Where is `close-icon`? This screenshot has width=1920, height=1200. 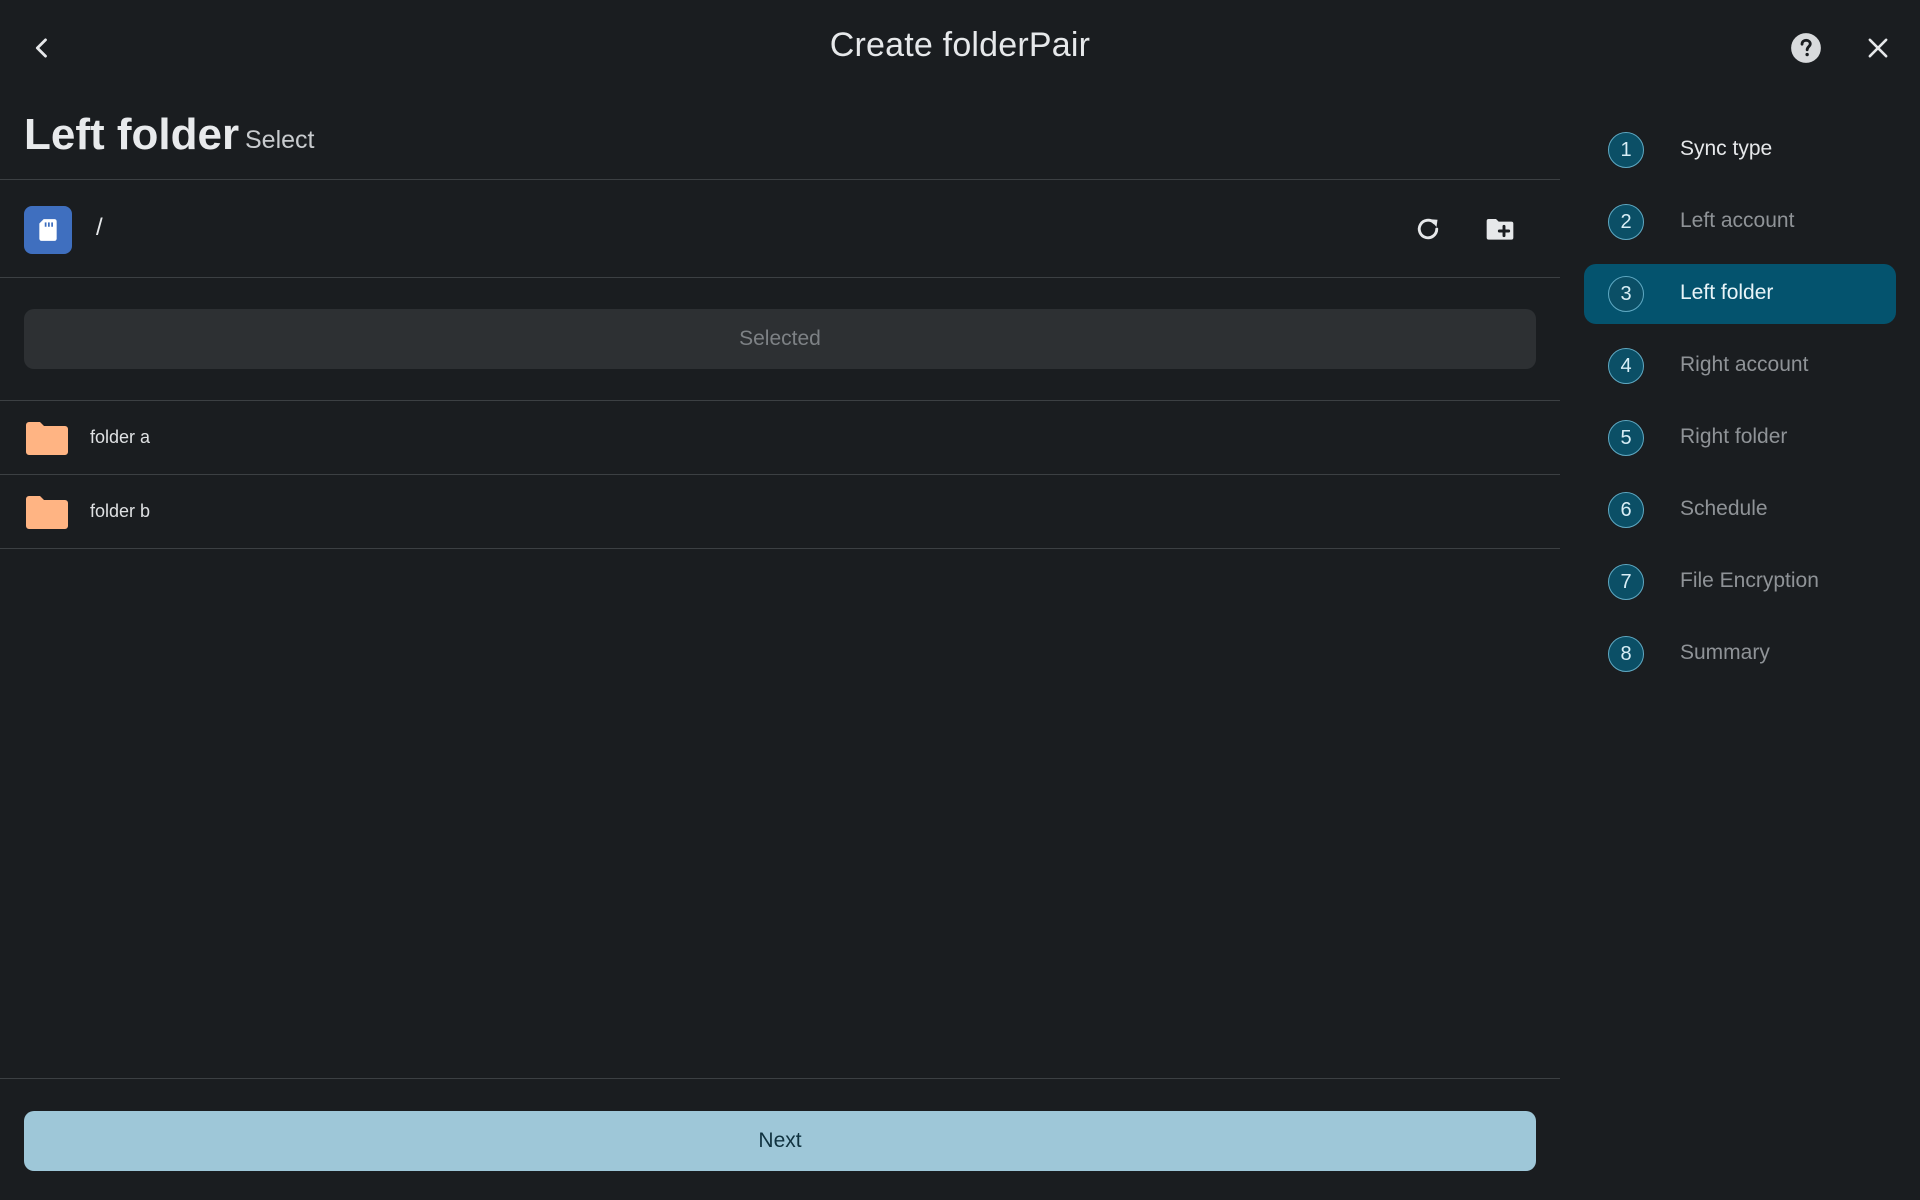 close-icon is located at coordinates (1878, 48).